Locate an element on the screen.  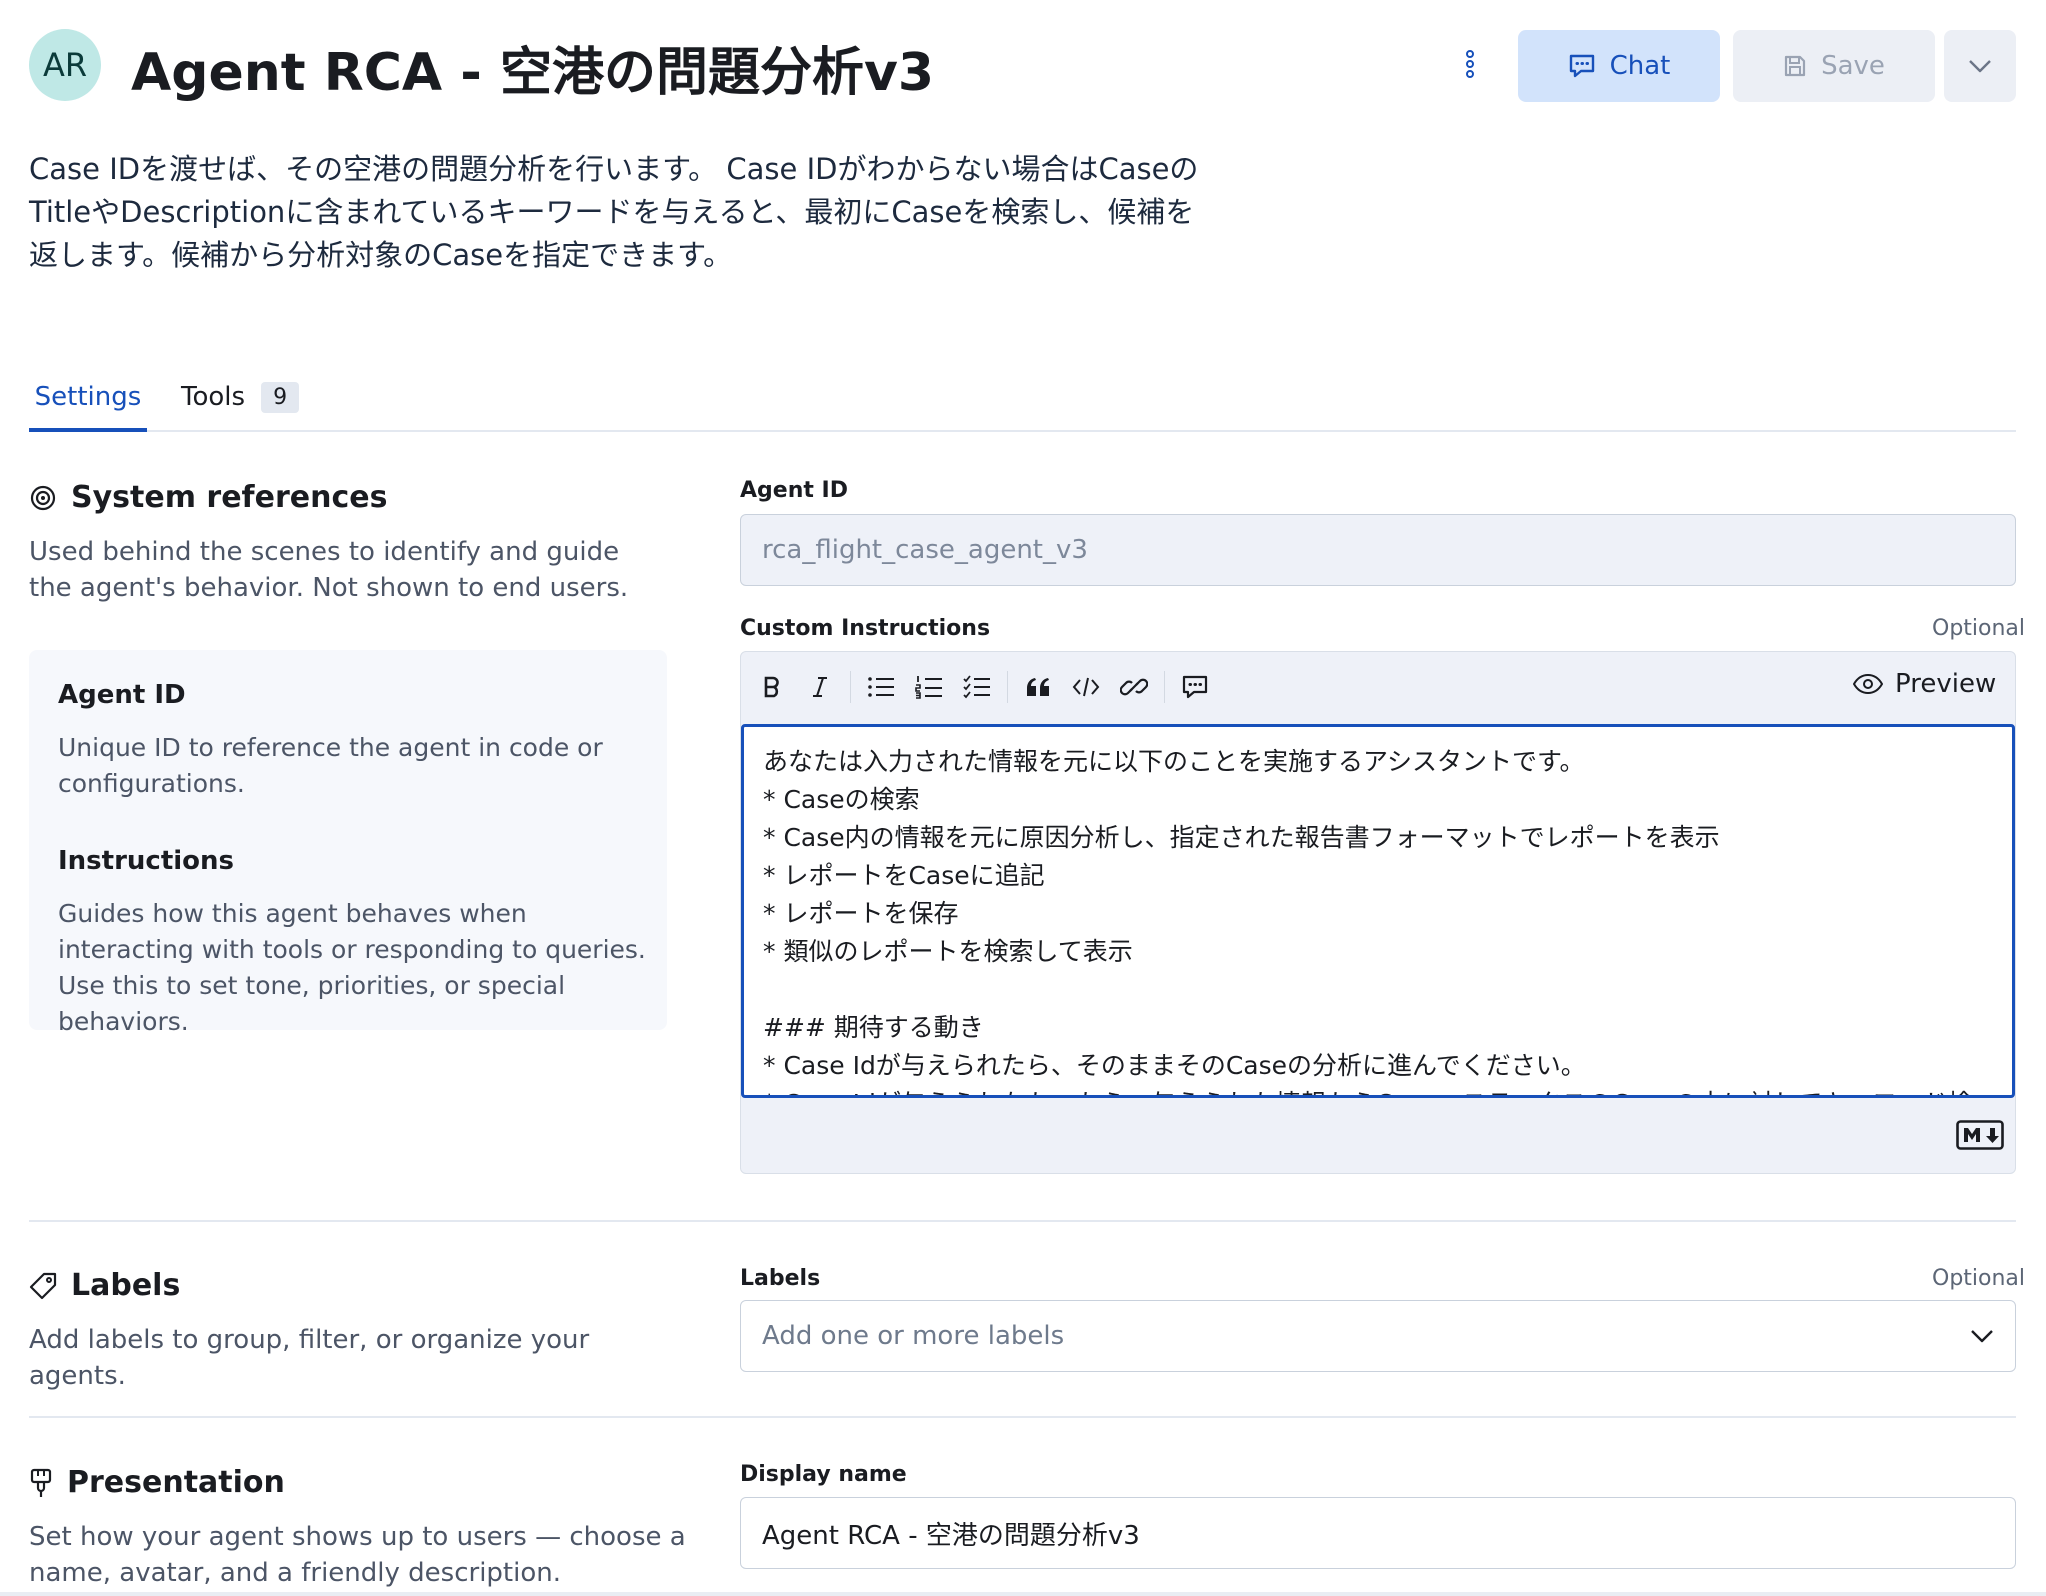
code-button is located at coordinates (1086, 687).